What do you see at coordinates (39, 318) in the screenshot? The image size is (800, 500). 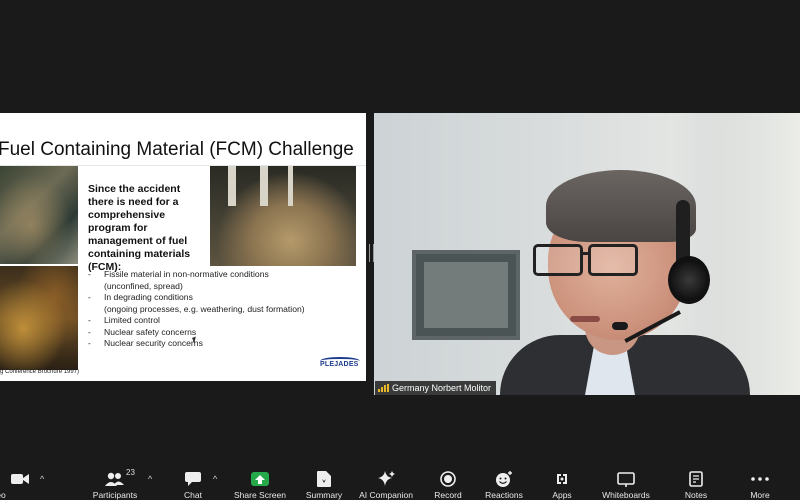 I see `reactor-photo-bottom-left` at bounding box center [39, 318].